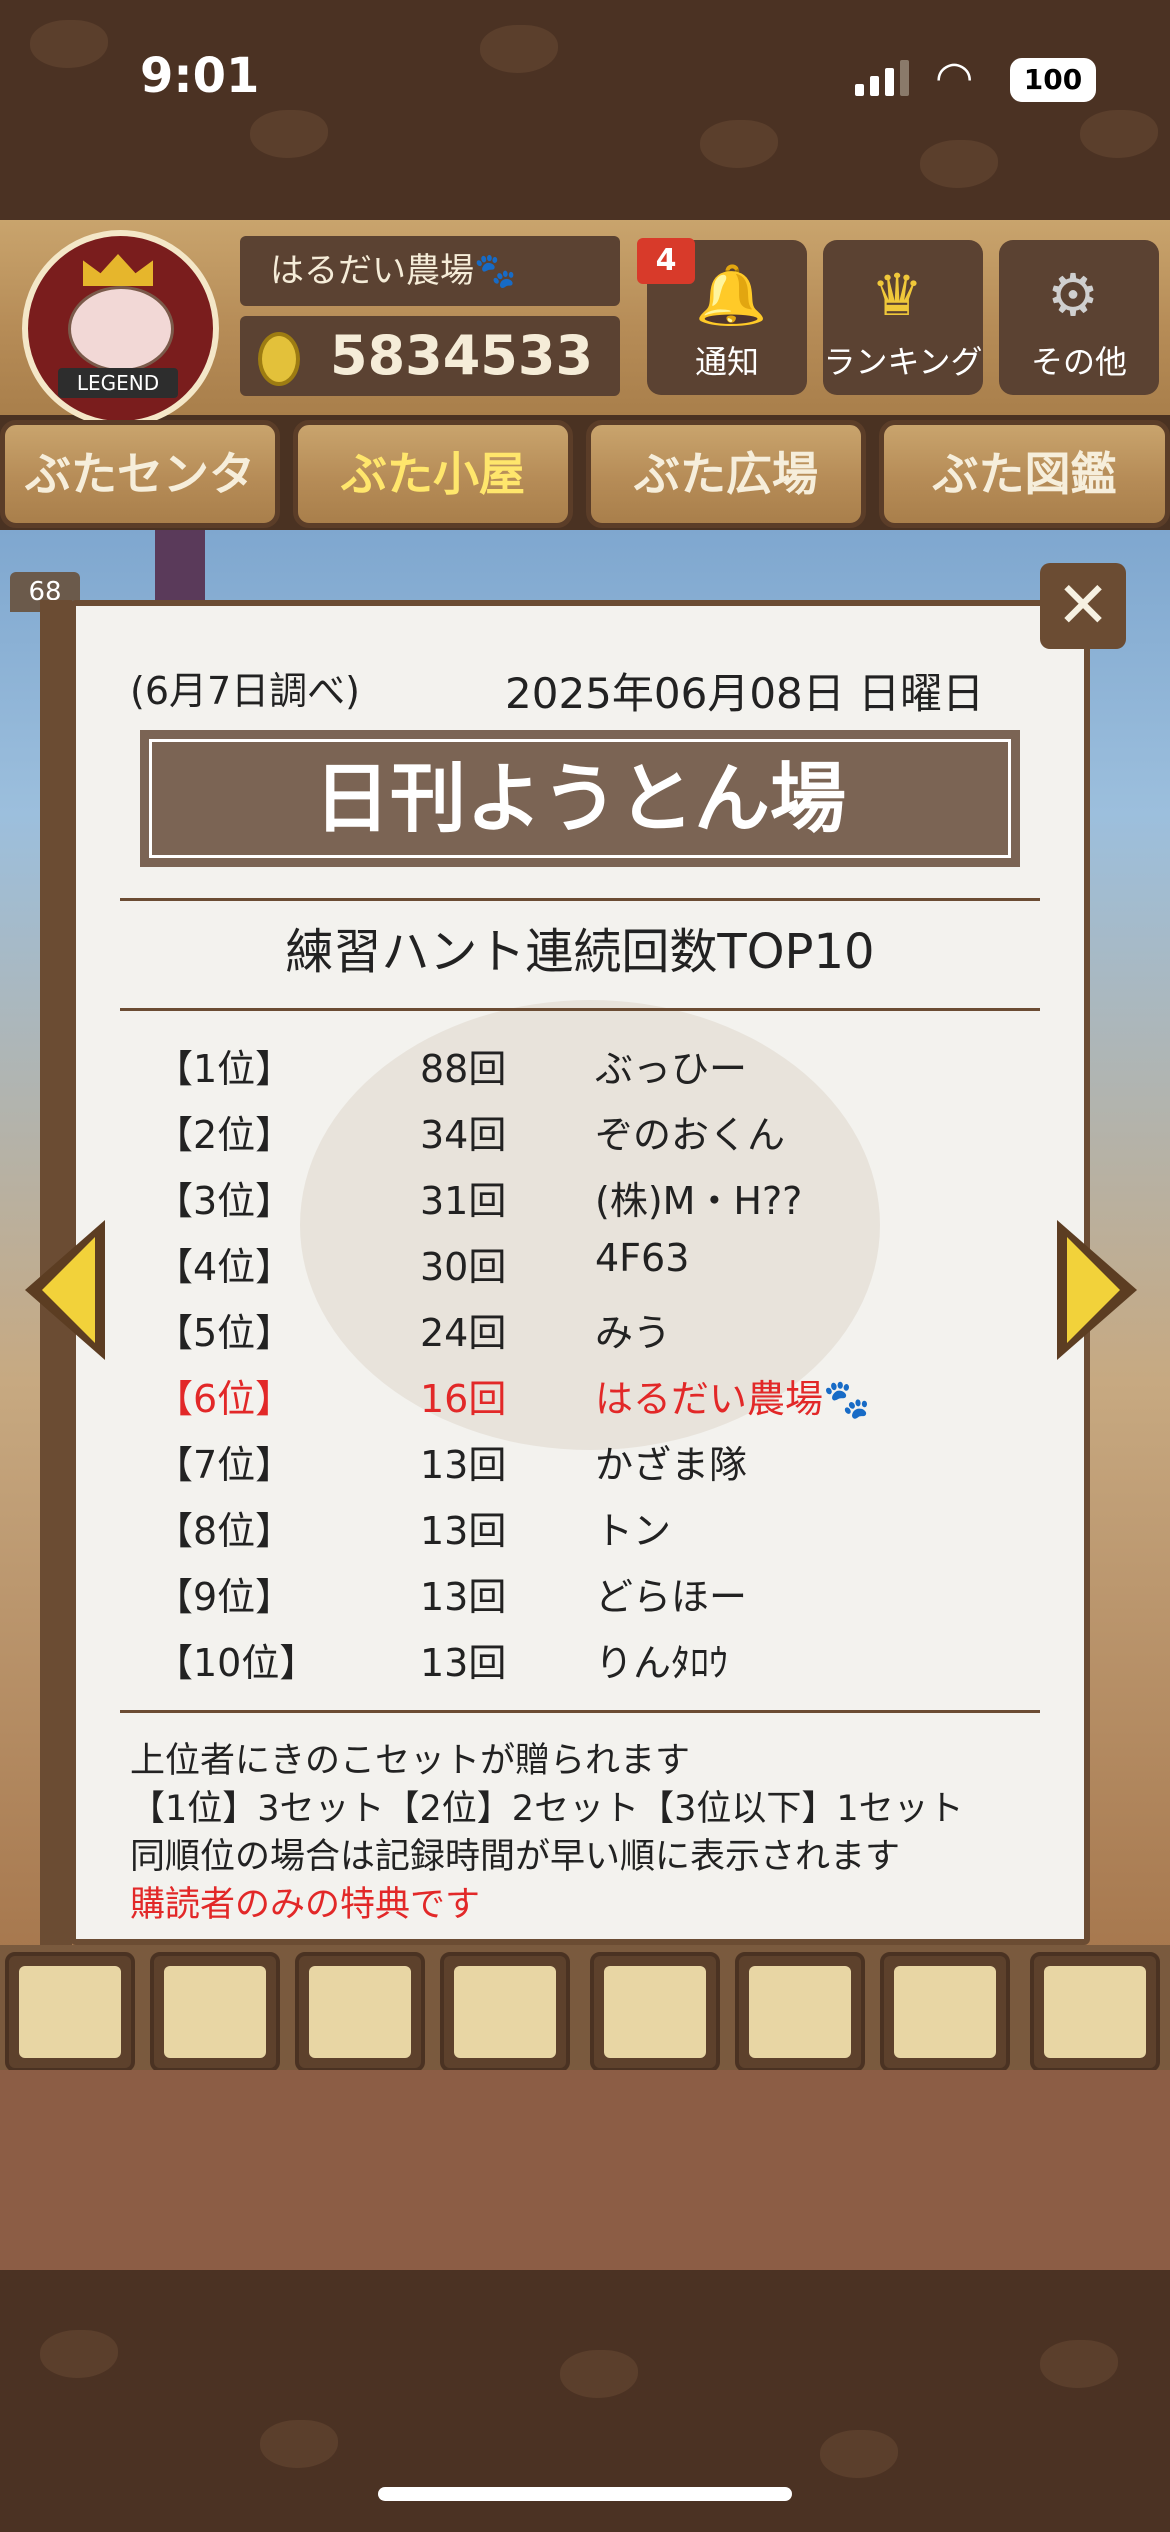 The image size is (1170, 2532). I want to click on ranking-row: 【9位】 13回 どらほー, so click(580, 1596).